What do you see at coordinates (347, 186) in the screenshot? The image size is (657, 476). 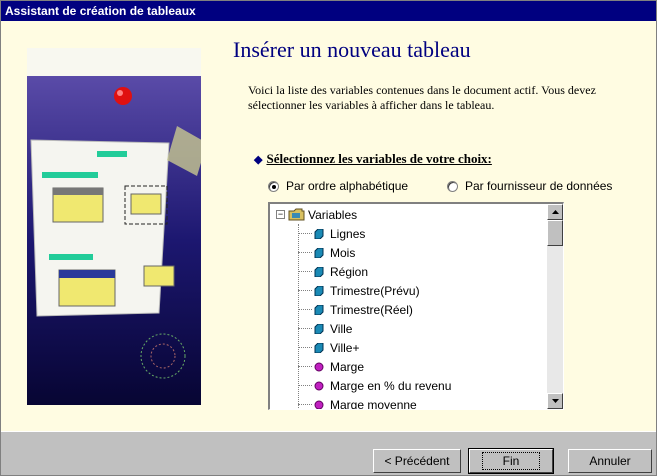 I see `radio-alphabetical-label: Par ordre alphabétique` at bounding box center [347, 186].